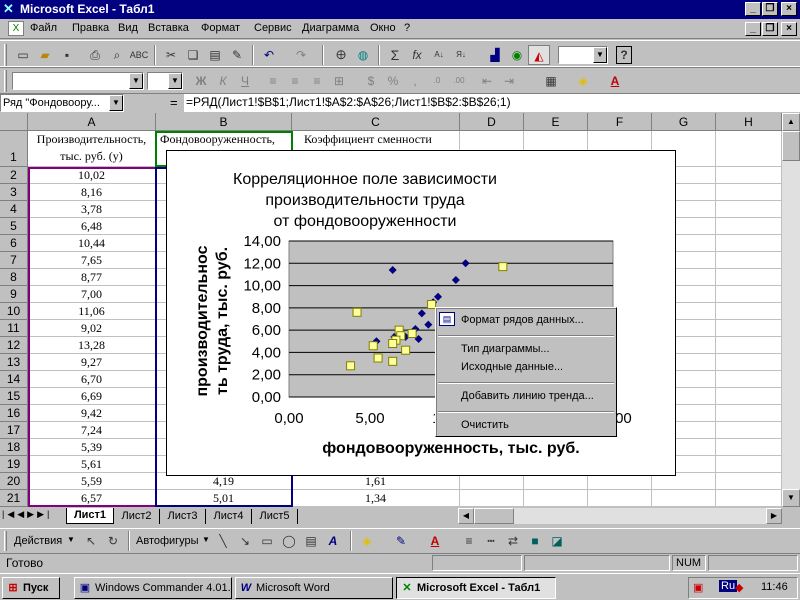 The image size is (800, 600). What do you see at coordinates (407, 28) in the screenshot?
I see `menu-help: ?` at bounding box center [407, 28].